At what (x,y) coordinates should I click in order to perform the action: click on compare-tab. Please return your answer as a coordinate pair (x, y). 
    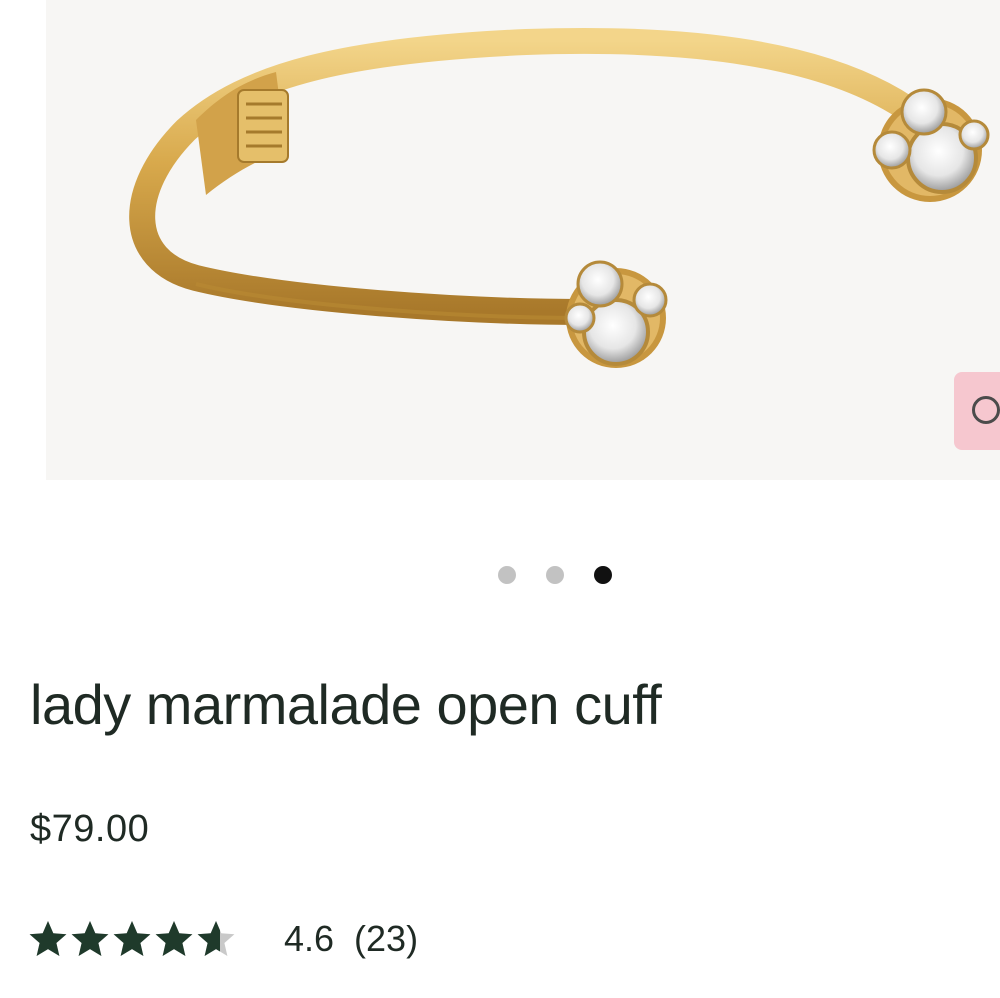
    Looking at the image, I should click on (977, 411).